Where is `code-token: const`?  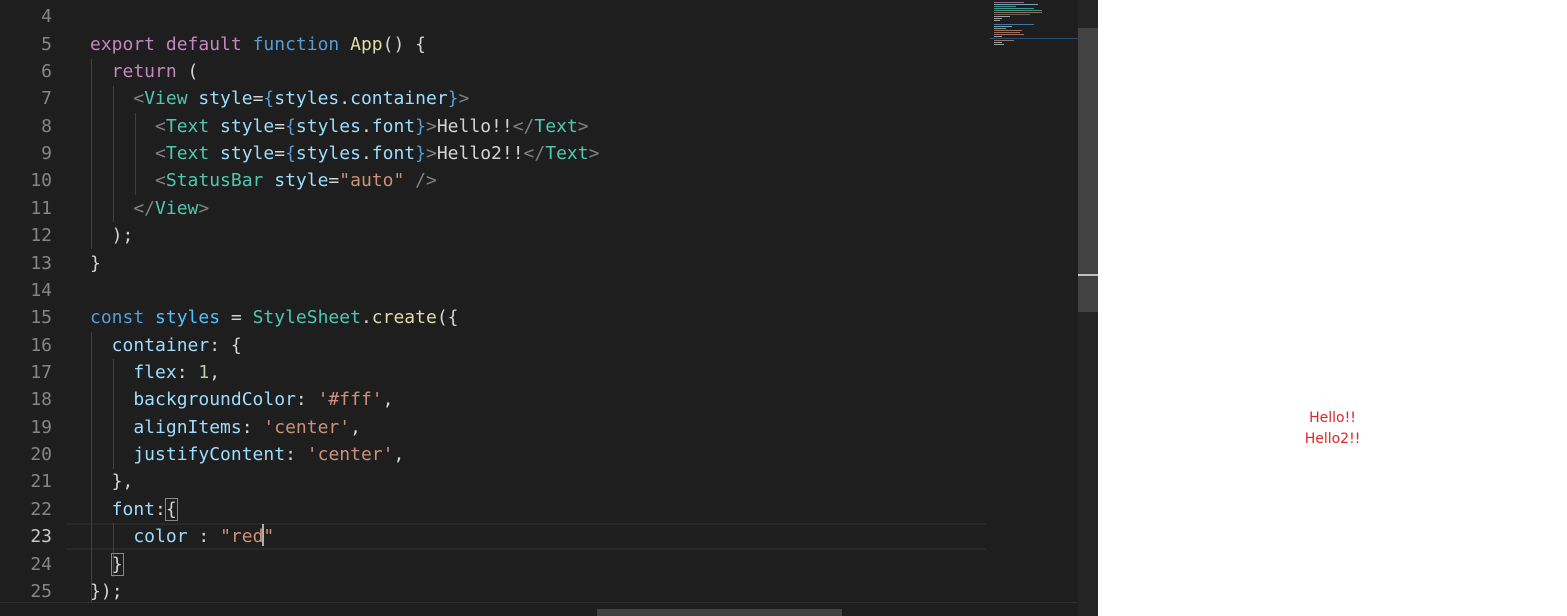
code-token: const is located at coordinates (123, 317).